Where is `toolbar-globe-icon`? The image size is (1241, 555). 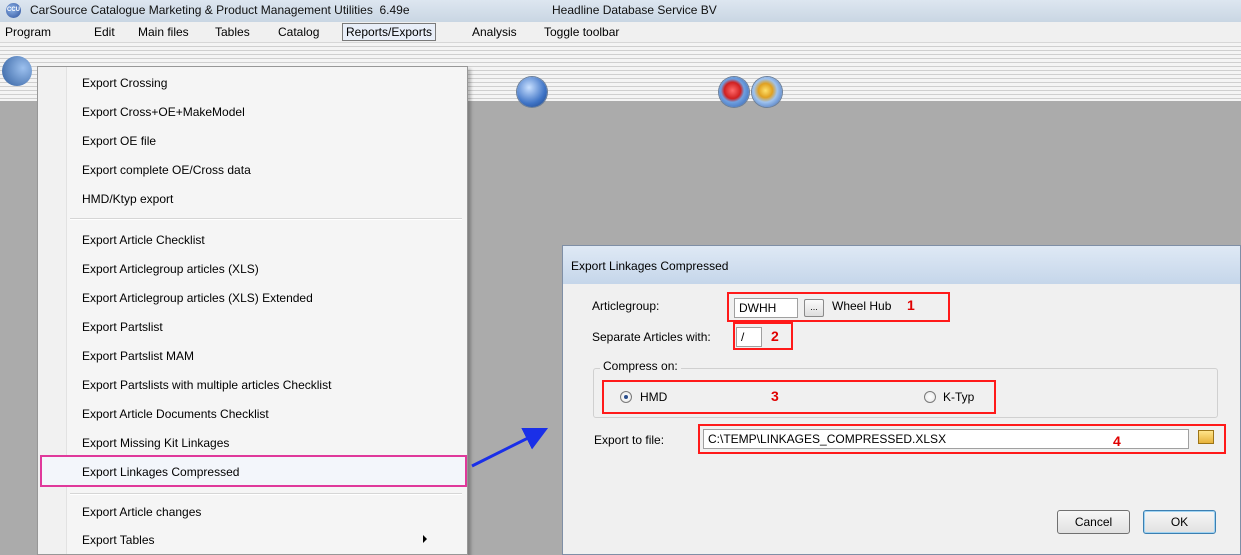 toolbar-globe-icon is located at coordinates (532, 92).